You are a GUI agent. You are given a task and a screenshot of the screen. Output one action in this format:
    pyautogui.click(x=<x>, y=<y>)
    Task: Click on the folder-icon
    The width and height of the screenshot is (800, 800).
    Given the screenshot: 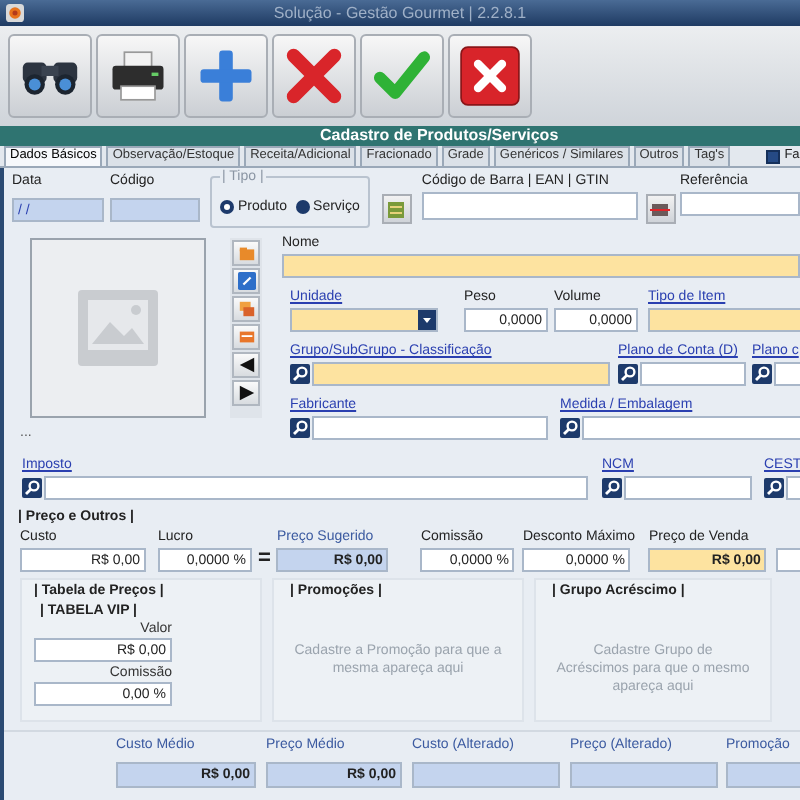 What is the action you would take?
    pyautogui.click(x=246, y=253)
    